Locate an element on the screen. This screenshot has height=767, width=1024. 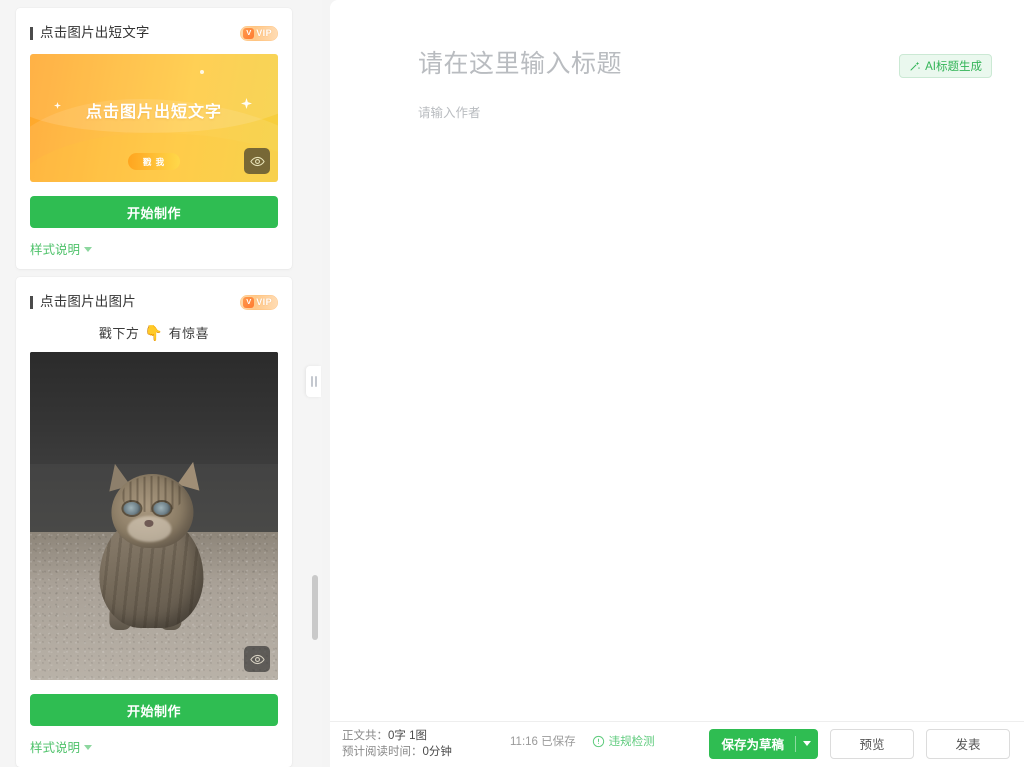
magic-wand-icon is located at coordinates (915, 66).